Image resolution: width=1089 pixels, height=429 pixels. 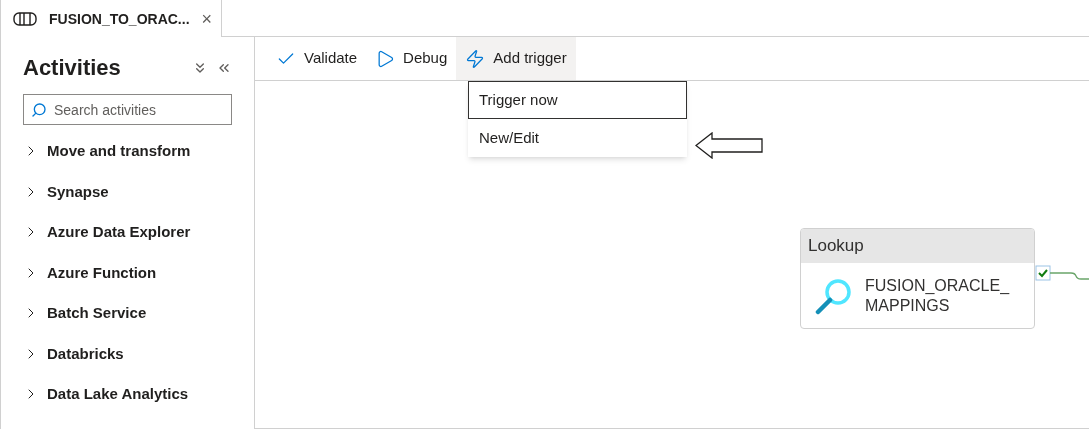 I want to click on activity-type: Lookup, so click(x=917, y=246).